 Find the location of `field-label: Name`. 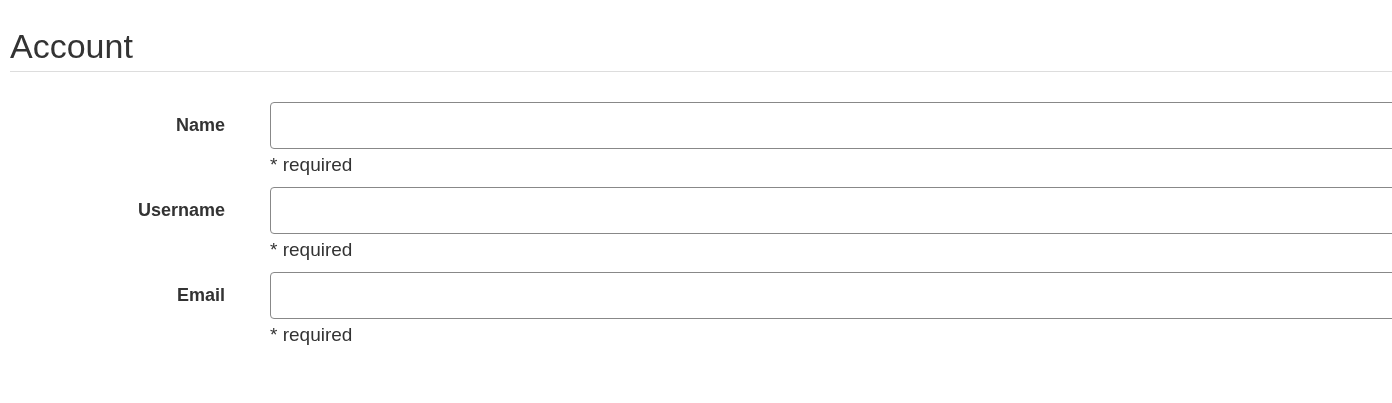

field-label: Name is located at coordinates (199, 125).